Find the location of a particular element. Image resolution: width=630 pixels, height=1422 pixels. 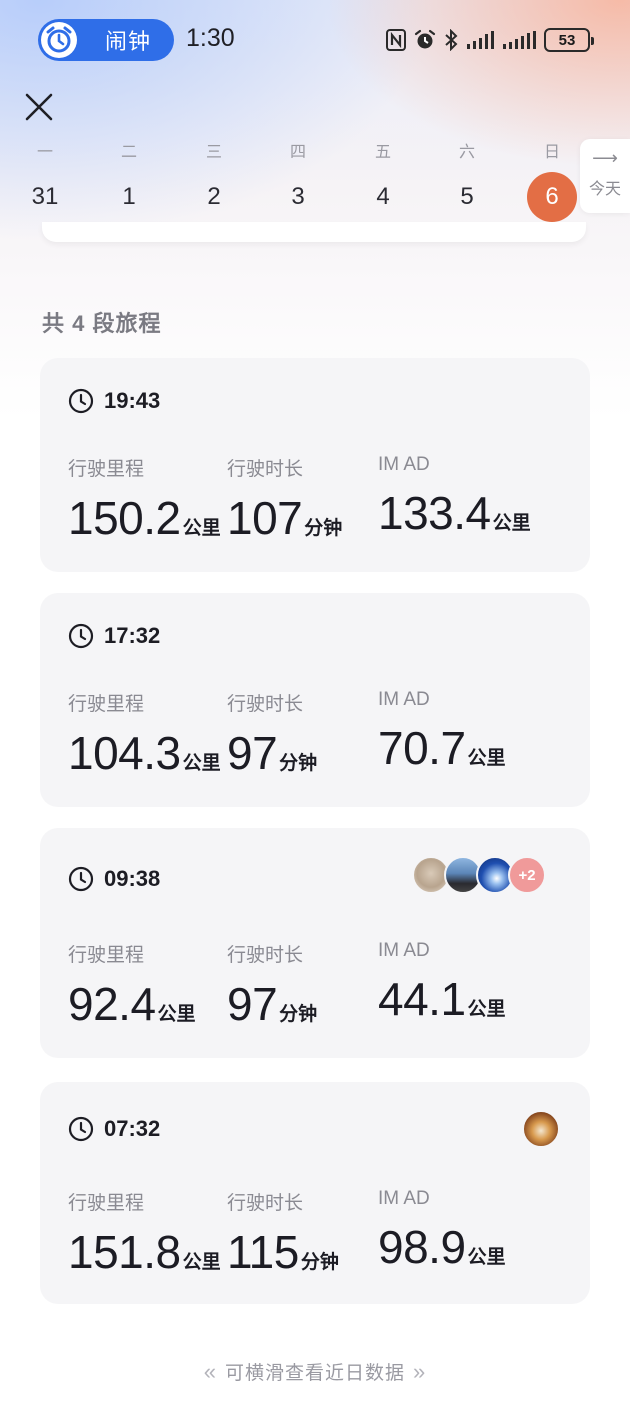

nfc-icon is located at coordinates (396, 40).